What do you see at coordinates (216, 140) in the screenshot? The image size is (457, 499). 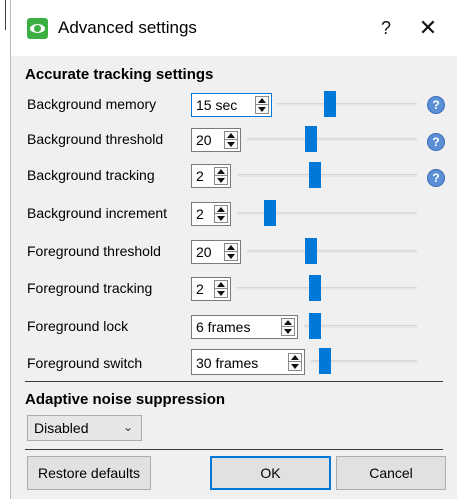 I see `background-threshold-spinbox: 20` at bounding box center [216, 140].